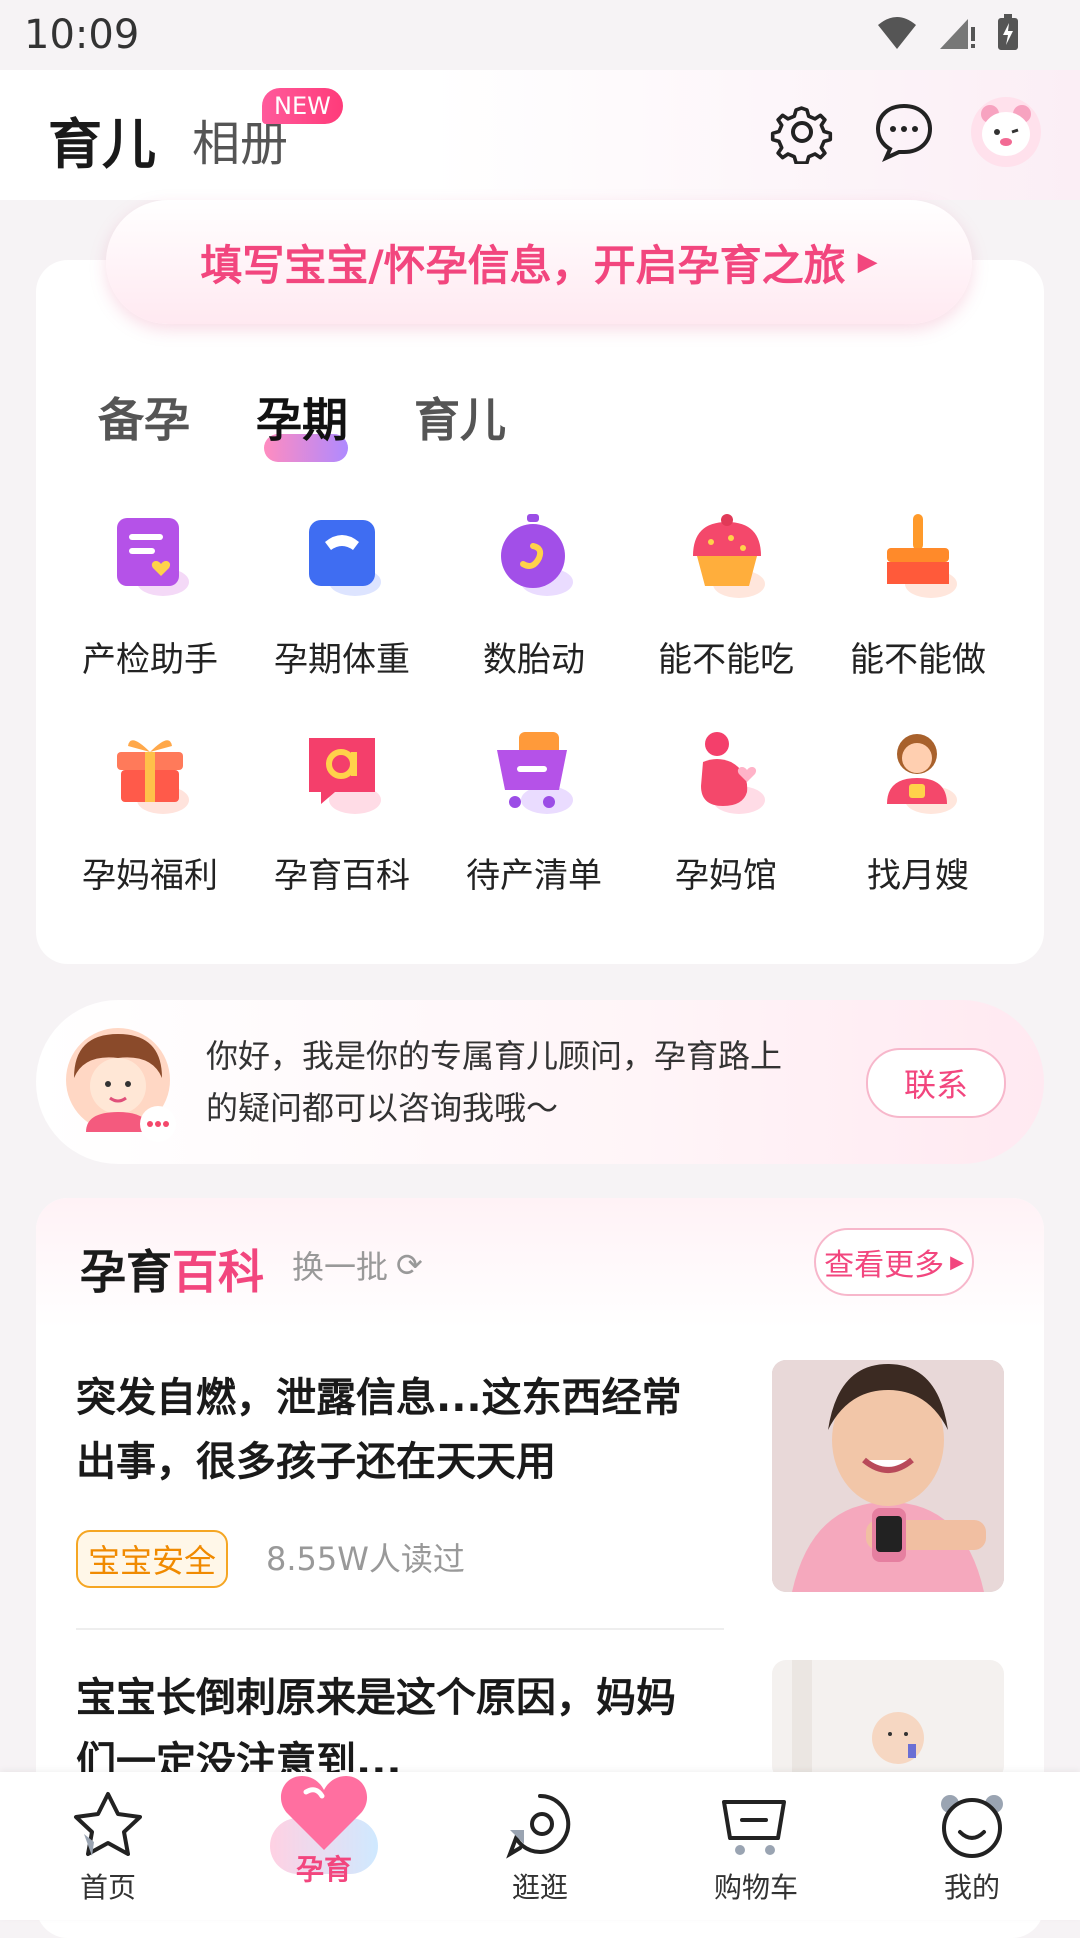 The height and width of the screenshot is (1938, 1080). I want to click on tool-pregnancy-weight: 孕期体重, so click(342, 603).